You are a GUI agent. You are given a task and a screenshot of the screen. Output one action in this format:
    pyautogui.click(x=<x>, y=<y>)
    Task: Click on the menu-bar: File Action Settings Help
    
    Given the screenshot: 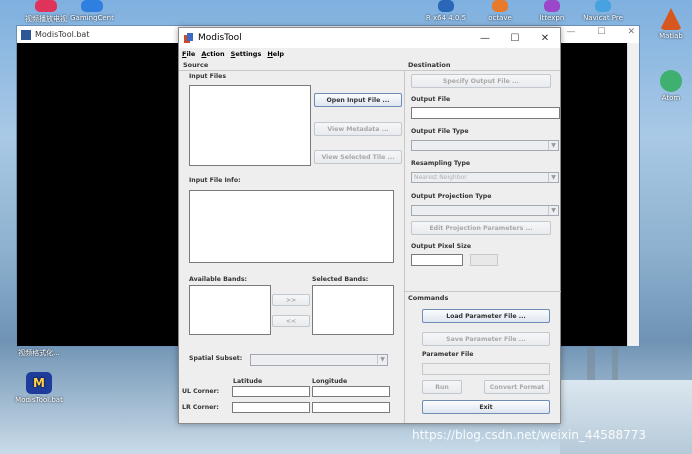 What is the action you would take?
    pyautogui.click(x=369, y=53)
    